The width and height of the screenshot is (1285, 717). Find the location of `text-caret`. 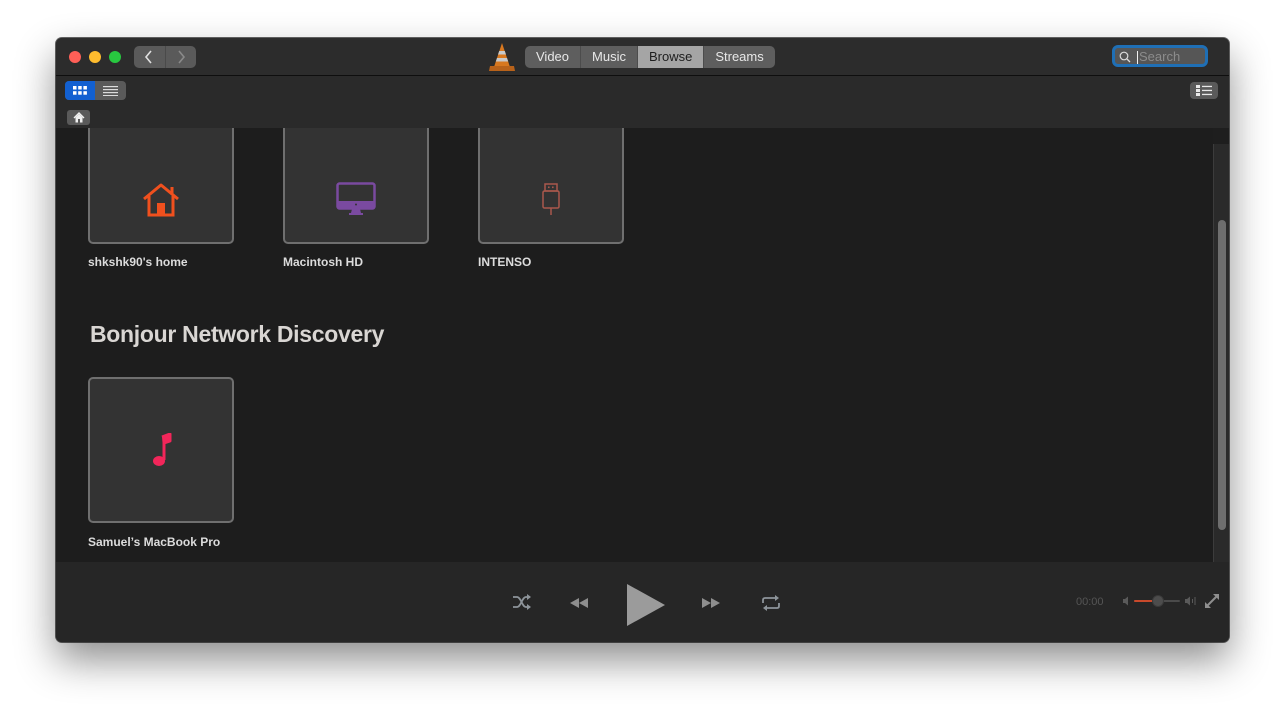

text-caret is located at coordinates (1137, 57).